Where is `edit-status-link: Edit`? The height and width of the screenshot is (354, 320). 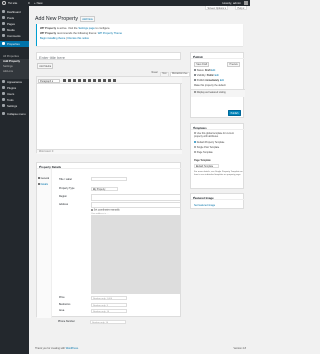
edit-status-link: Edit is located at coordinates (213, 70).